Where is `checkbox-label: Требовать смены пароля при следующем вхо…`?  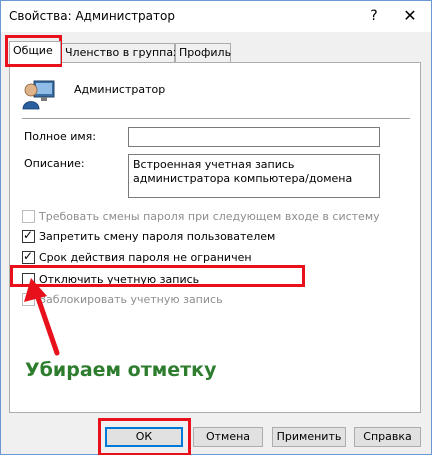
checkbox-label: Требовать смены пароля при следующем вхо… is located at coordinates (209, 216).